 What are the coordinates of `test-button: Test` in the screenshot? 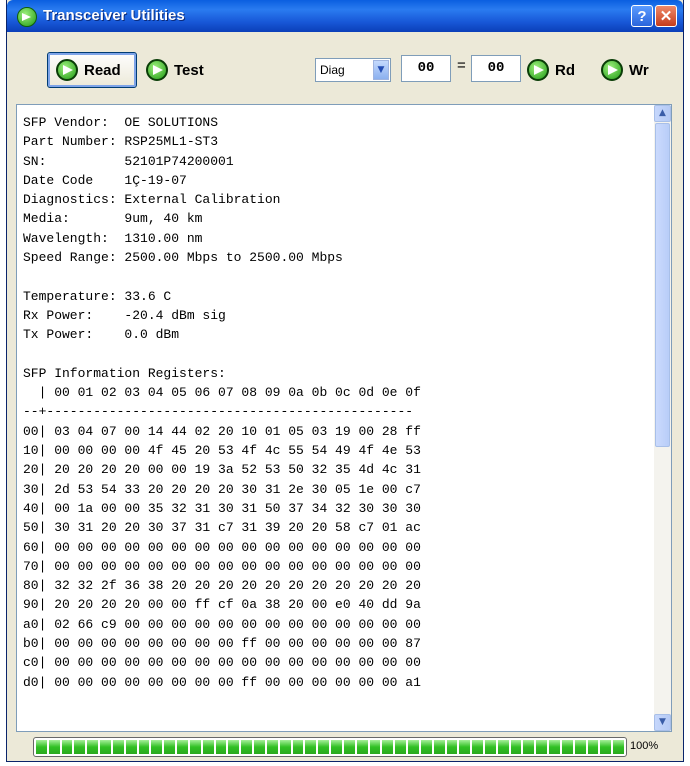 It's located at (175, 70).